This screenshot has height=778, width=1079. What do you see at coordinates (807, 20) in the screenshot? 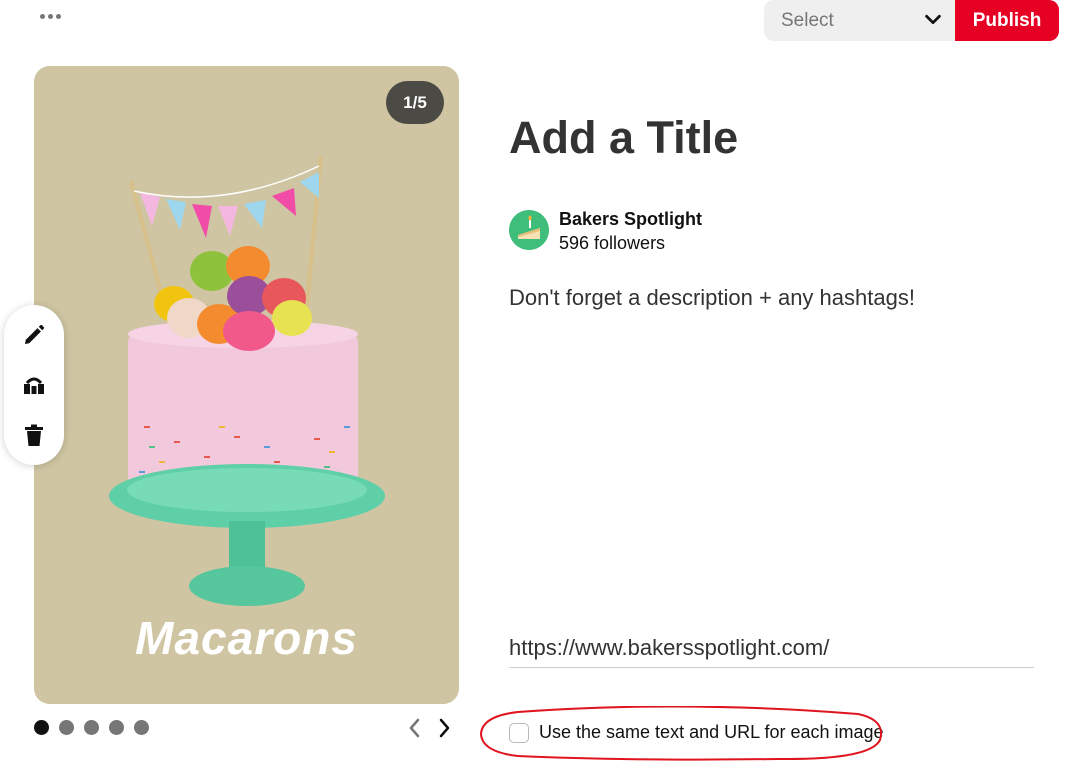
I see `board-select-value: Select` at bounding box center [807, 20].